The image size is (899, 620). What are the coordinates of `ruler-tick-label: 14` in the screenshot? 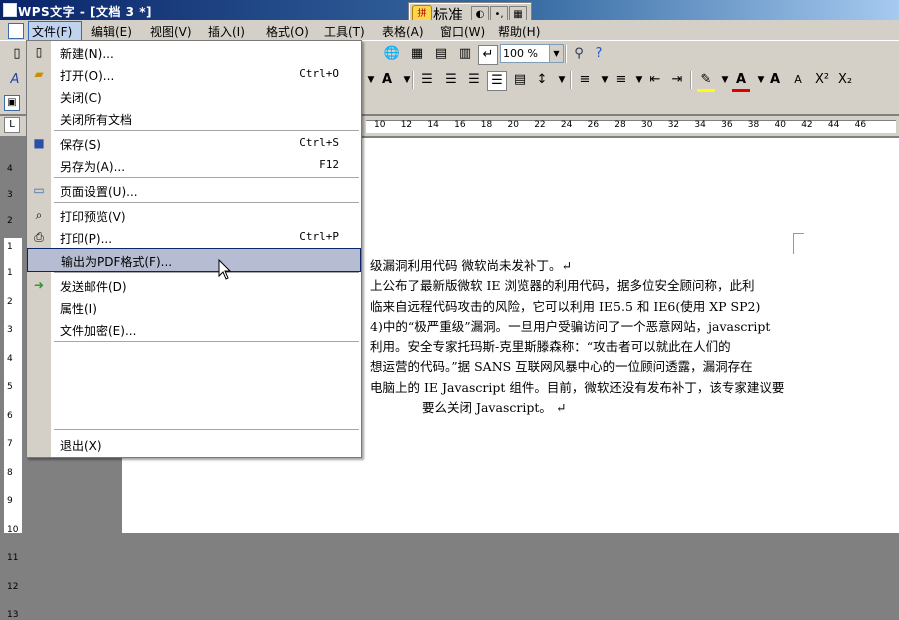 It's located at (433, 125).